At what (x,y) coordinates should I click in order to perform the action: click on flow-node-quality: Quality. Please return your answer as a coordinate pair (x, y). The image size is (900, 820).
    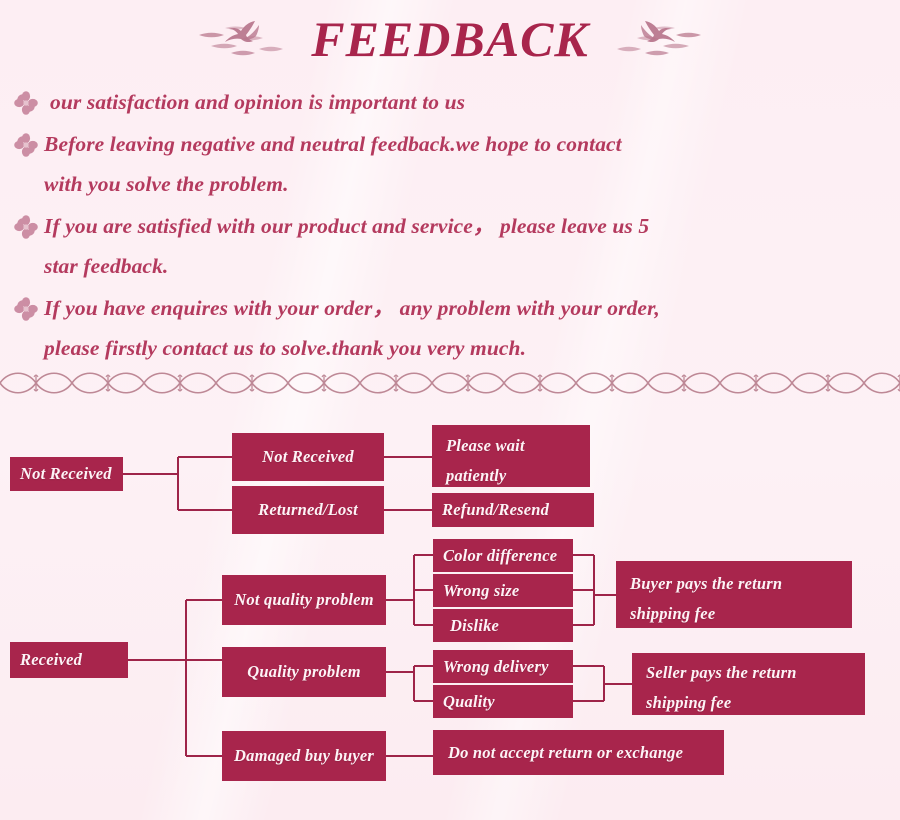
    Looking at the image, I should click on (503, 701).